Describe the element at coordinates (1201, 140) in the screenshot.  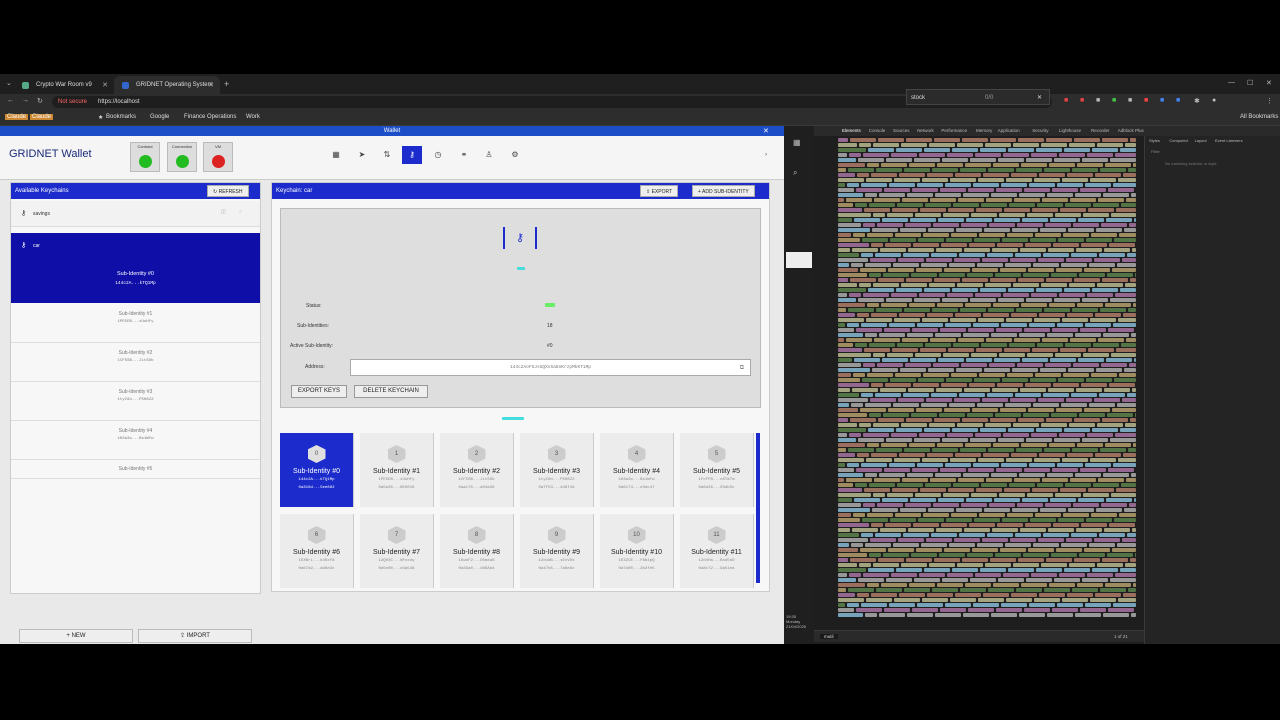
I see `styles-tab: Layout` at that location.